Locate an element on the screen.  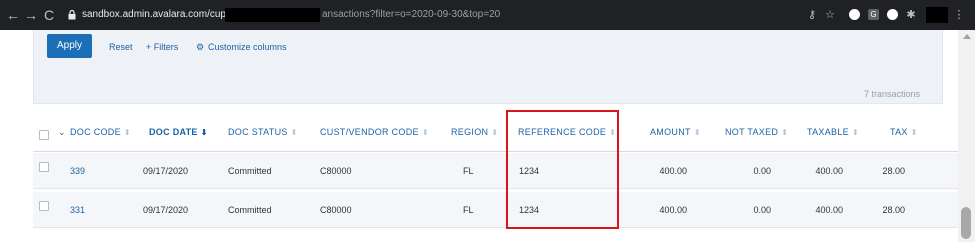
menu-icon: ⋮ is located at coordinates (959, 15).